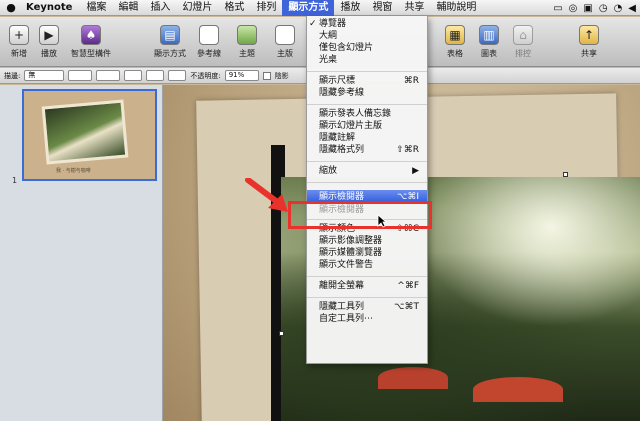 This screenshot has height=421, width=640. Describe the element at coordinates (73, 171) in the screenshot. I see `thumbnail-caption: 我 · 与樹与咖啡` at that location.